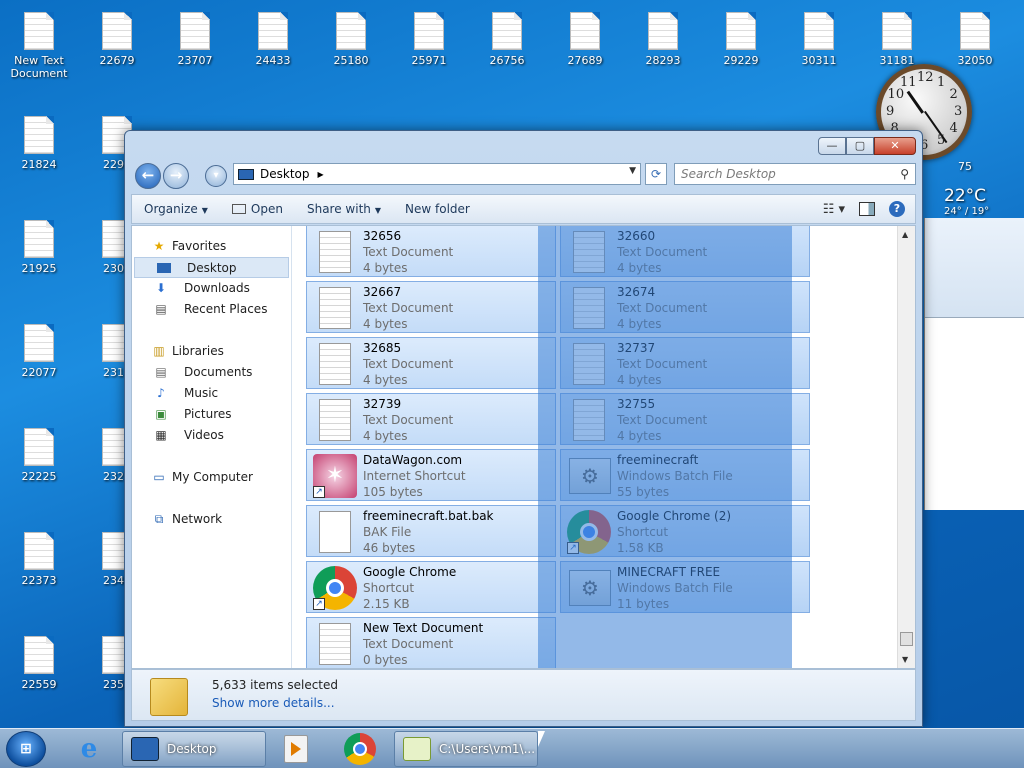 The width and height of the screenshot is (1024, 768). I want to click on open-icon, so click(238, 209).